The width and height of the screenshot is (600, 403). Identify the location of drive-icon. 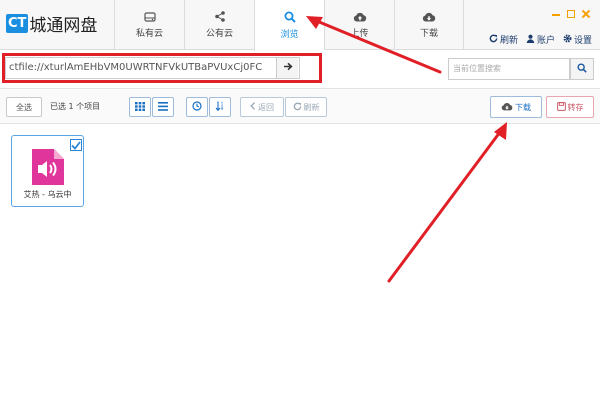
(149, 16).